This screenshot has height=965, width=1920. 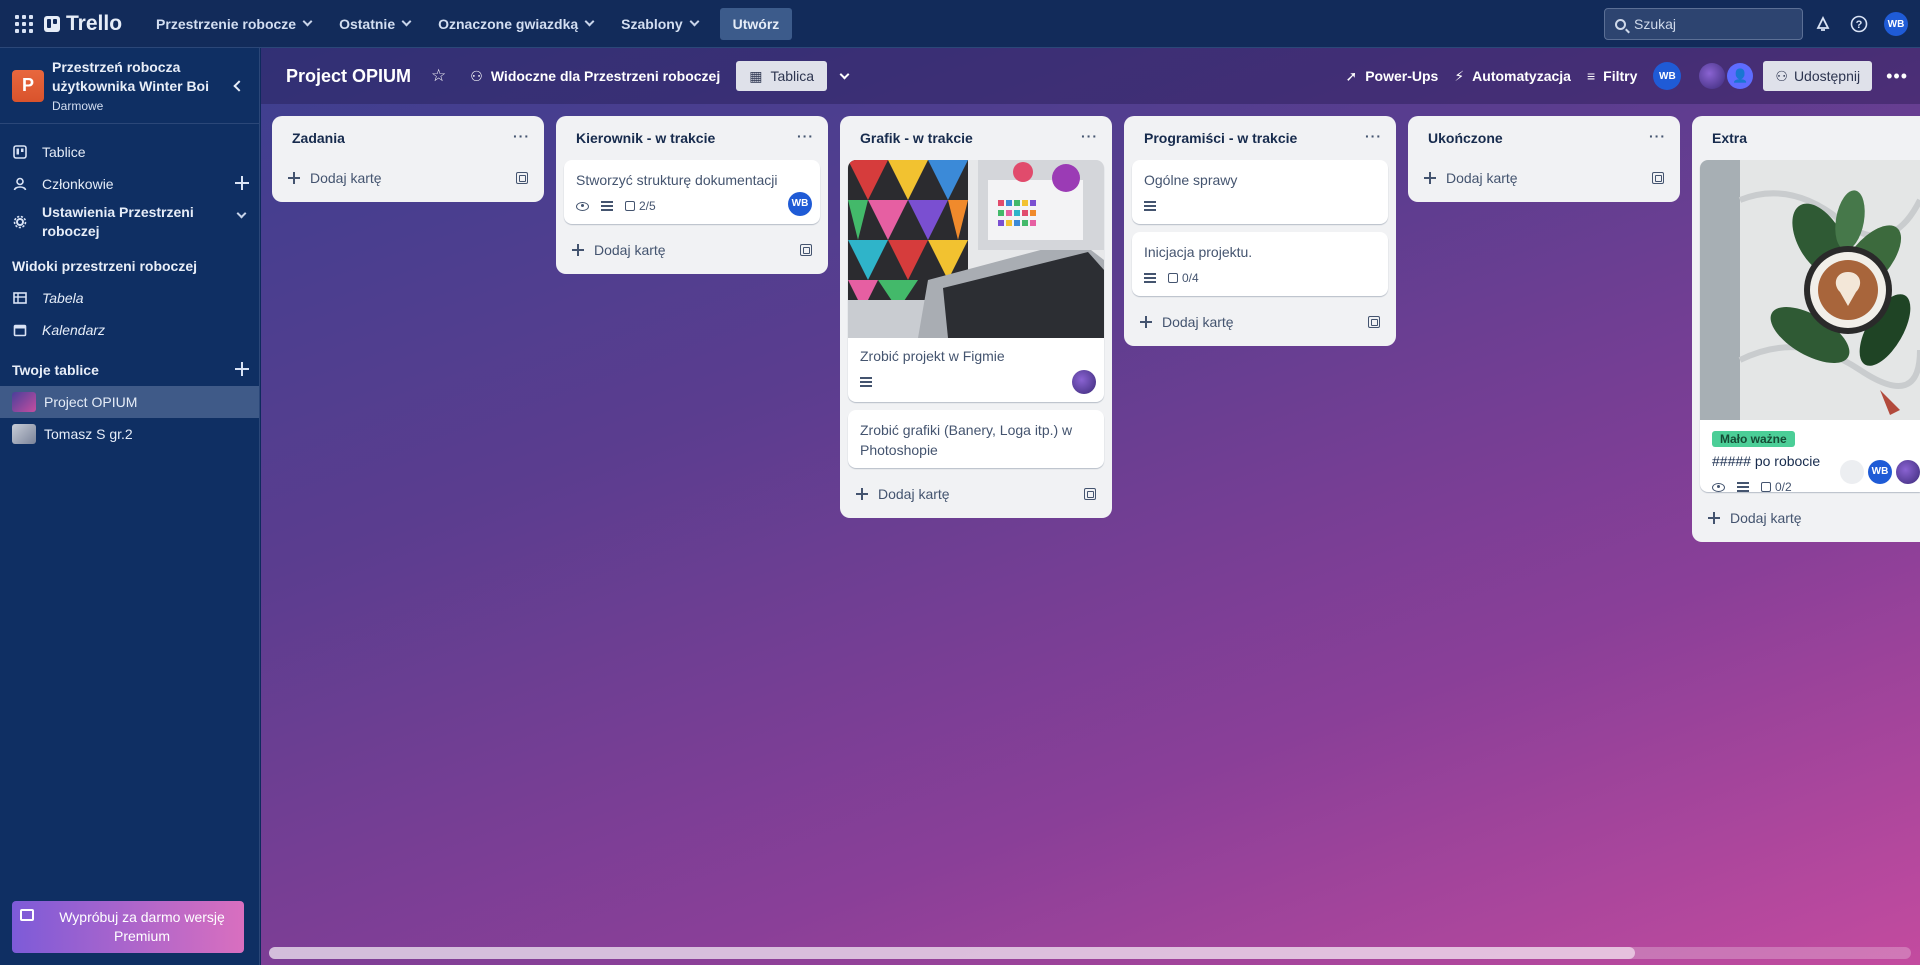 I want to click on person-icon, so click(x=20, y=184).